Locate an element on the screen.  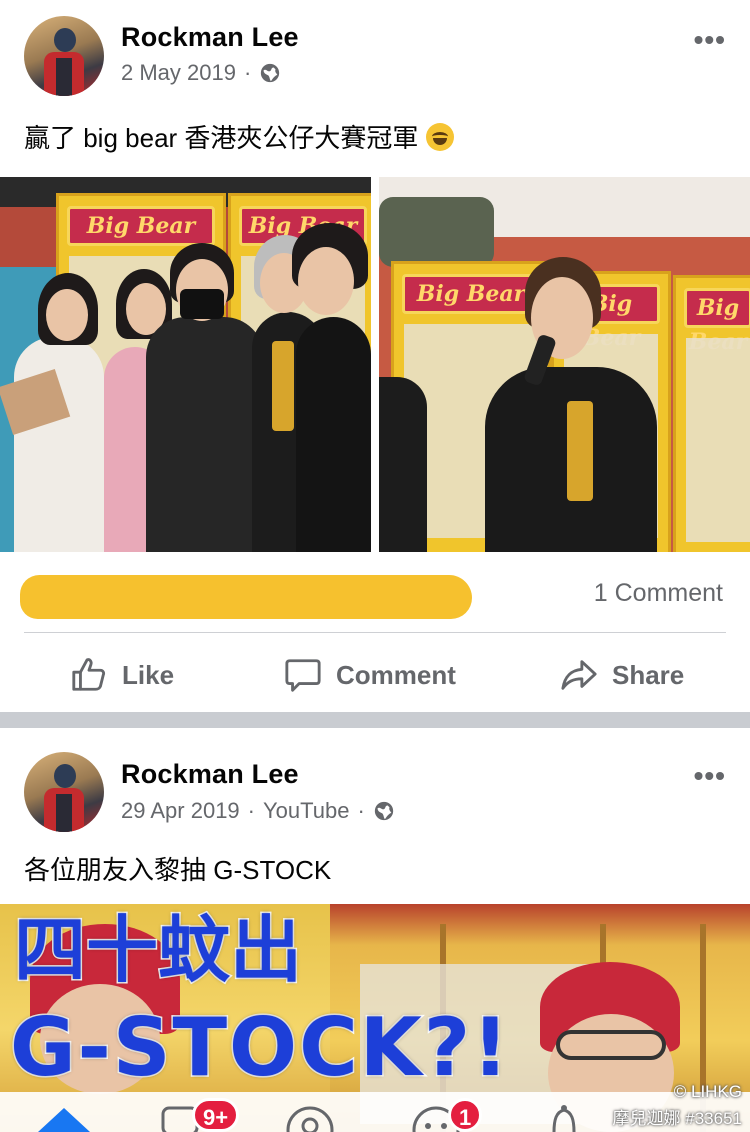
share-label: Share is located at coordinates (648, 674).